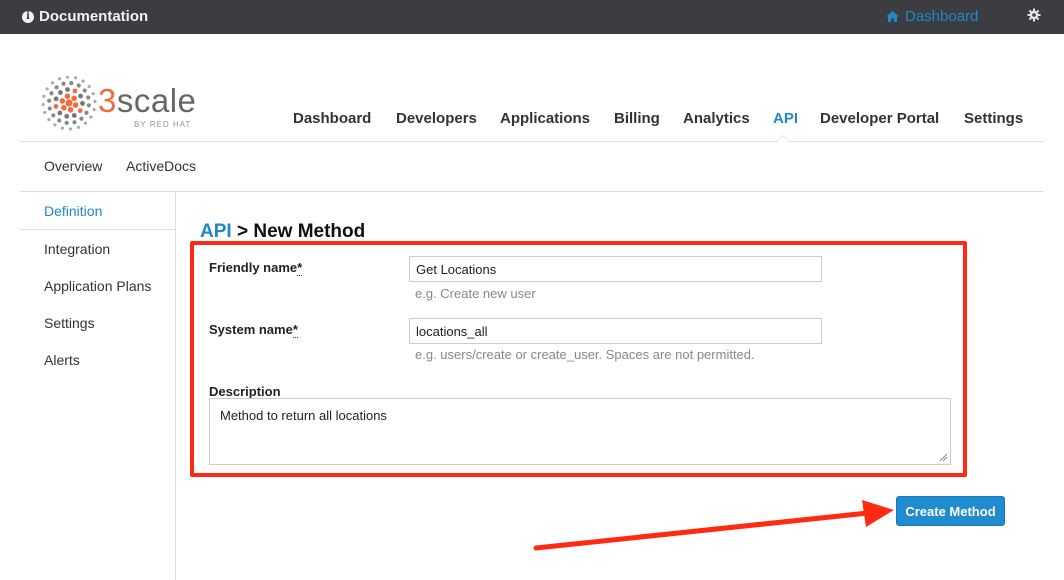 Image resolution: width=1064 pixels, height=580 pixels. What do you see at coordinates (532, 17) in the screenshot?
I see `top-bar: i Documentation Dashboard` at bounding box center [532, 17].